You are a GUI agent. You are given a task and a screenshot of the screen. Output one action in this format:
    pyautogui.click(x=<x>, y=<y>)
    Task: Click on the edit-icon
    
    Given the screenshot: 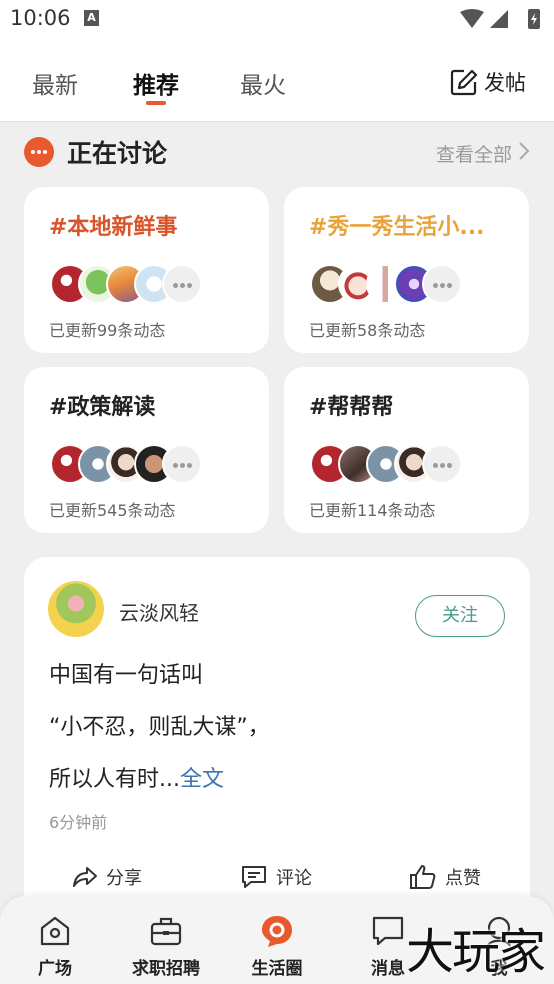 What is the action you would take?
    pyautogui.click(x=464, y=82)
    